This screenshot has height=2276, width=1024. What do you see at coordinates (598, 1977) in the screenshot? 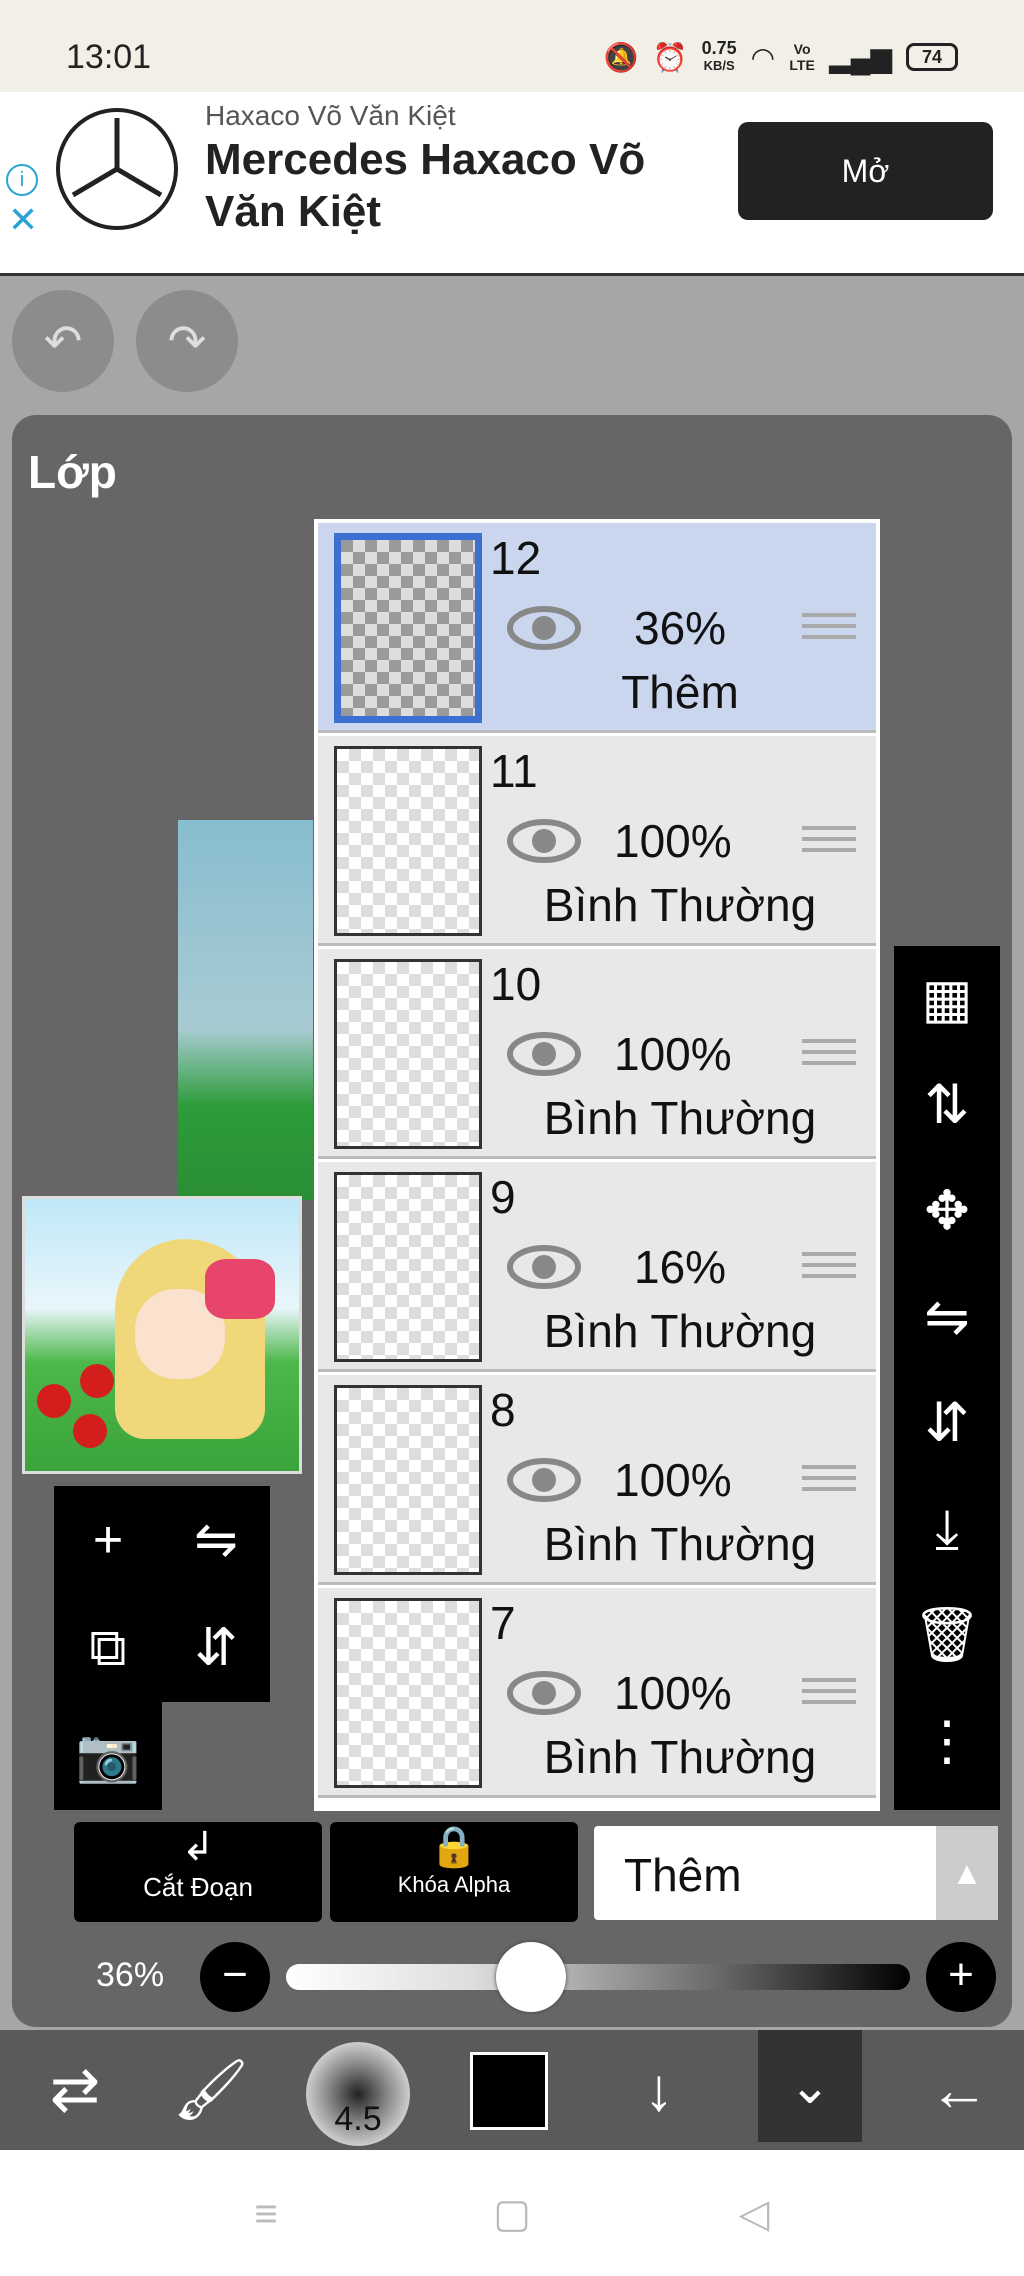
I see `opacity-slider` at bounding box center [598, 1977].